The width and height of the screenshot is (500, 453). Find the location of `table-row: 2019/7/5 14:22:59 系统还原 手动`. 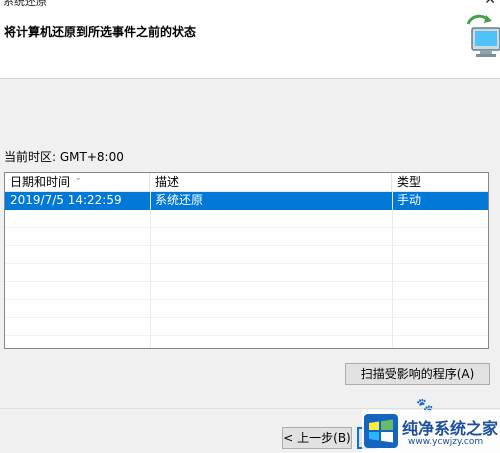

table-row: 2019/7/5 14:22:59 系统还原 手动 is located at coordinates (246, 201).